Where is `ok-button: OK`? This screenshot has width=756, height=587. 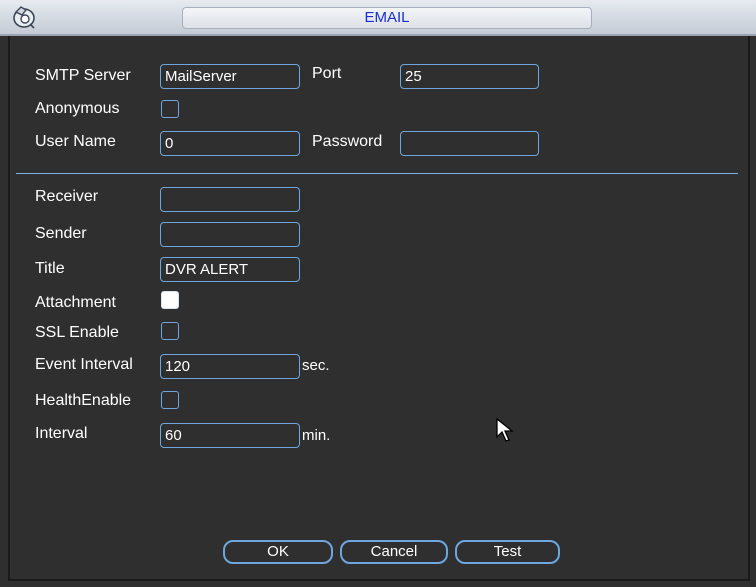 ok-button: OK is located at coordinates (278, 552).